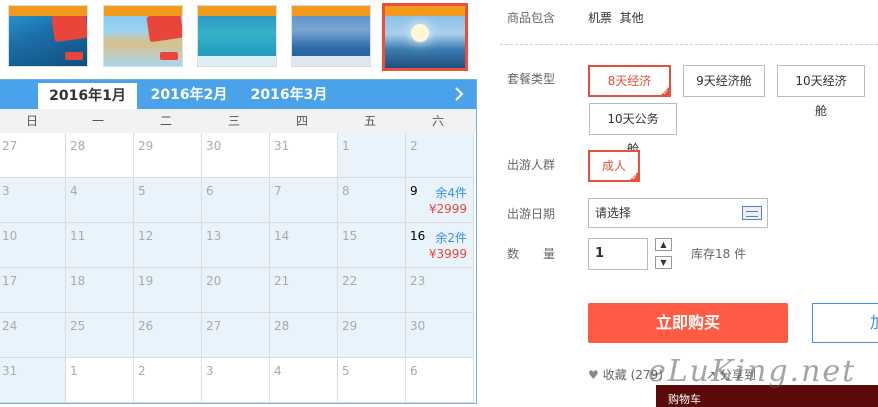 The image size is (878, 407). Describe the element at coordinates (233, 121) in the screenshot. I see `weekday-label: 三` at that location.